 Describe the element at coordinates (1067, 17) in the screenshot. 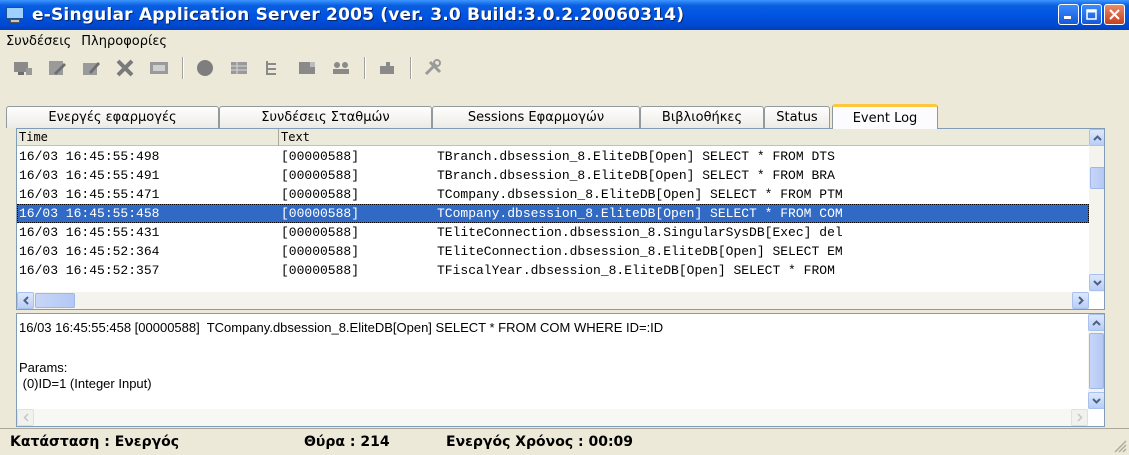

I see `minimize-icon` at that location.